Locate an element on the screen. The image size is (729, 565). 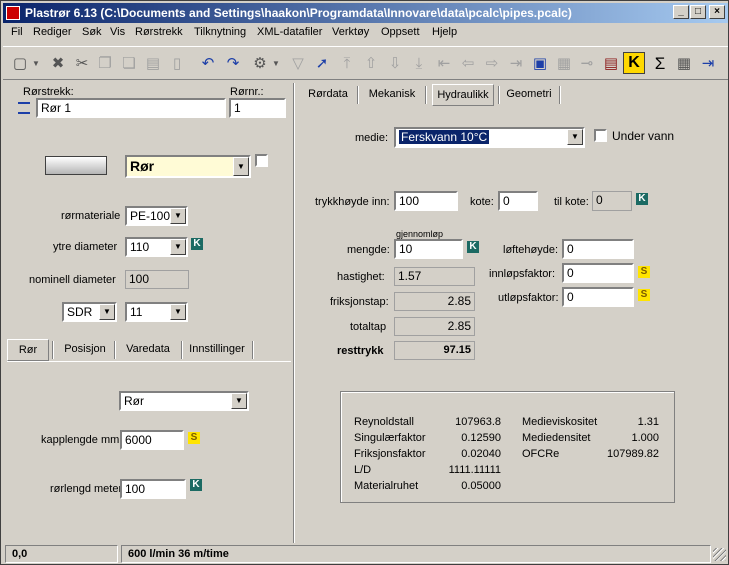
tab-varedata: Varedata is located at coordinates (148, 350).